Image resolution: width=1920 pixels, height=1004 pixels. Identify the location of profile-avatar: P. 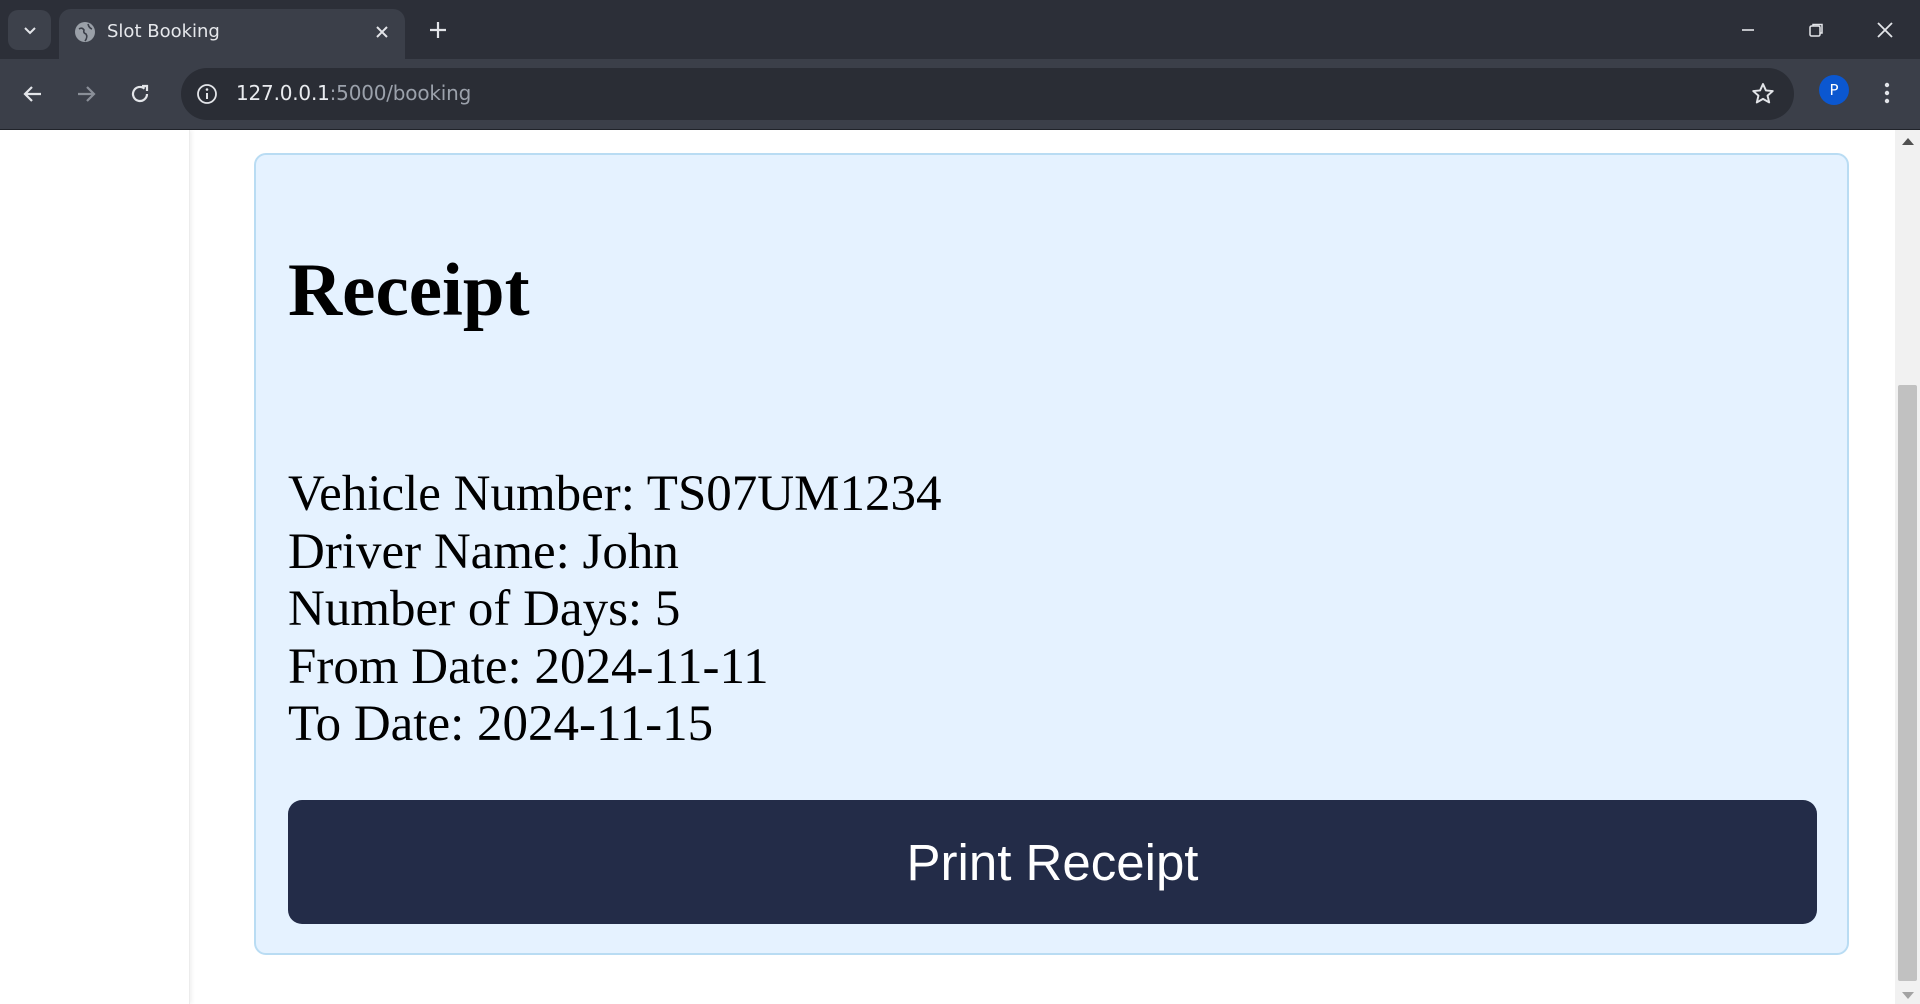
(1834, 90).